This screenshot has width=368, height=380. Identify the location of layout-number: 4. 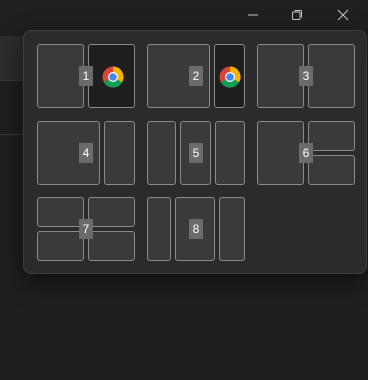
(86, 153).